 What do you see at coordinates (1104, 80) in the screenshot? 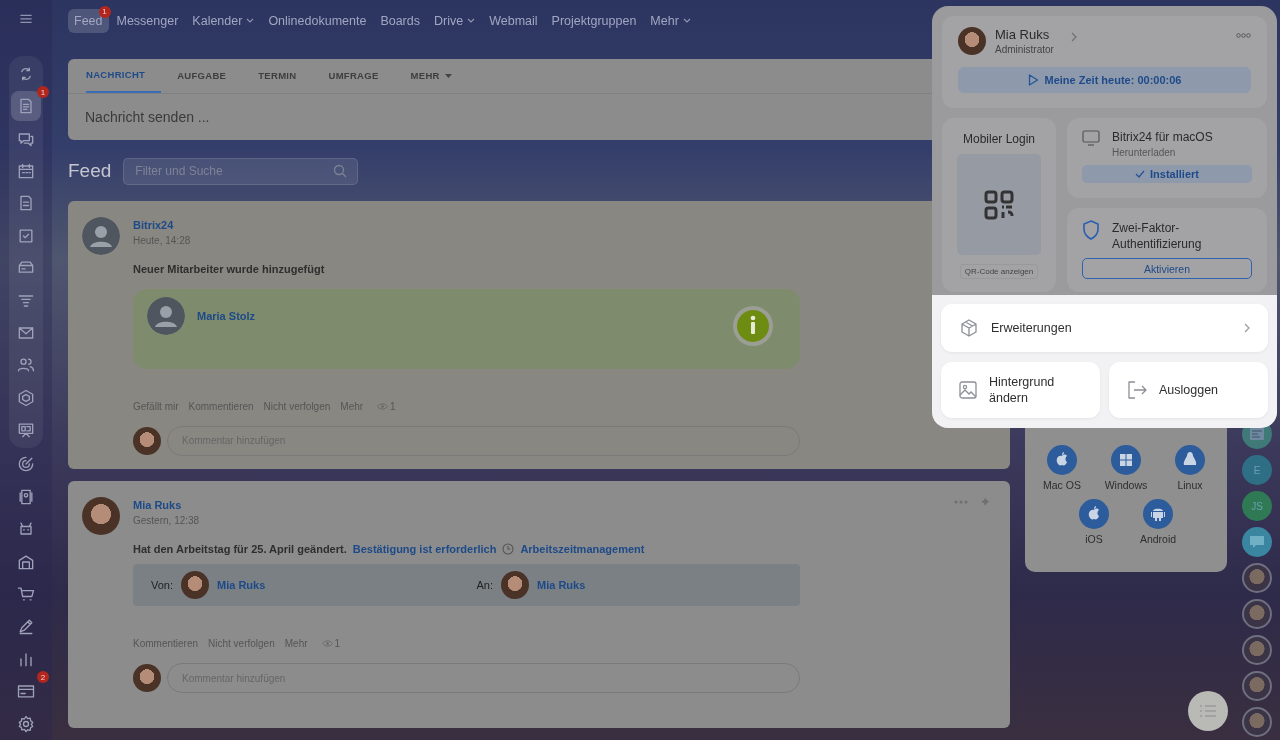
I see `work-time-button: Meine Zeit heute: 00:00:06` at bounding box center [1104, 80].